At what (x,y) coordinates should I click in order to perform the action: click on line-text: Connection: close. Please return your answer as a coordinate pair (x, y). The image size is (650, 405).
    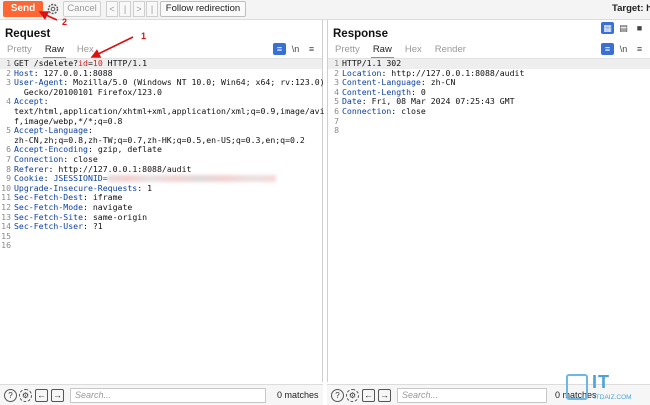
    Looking at the image, I should click on (384, 111).